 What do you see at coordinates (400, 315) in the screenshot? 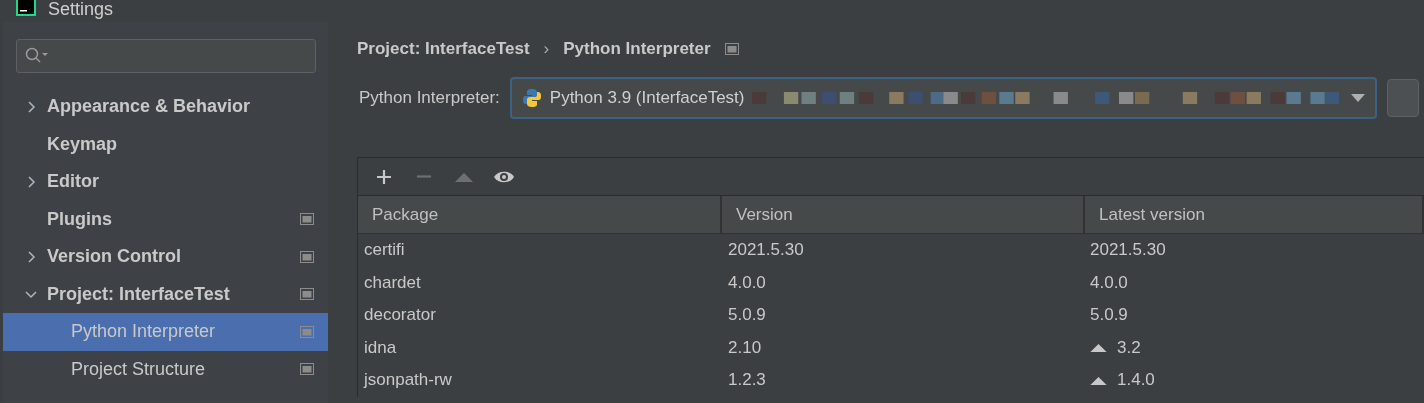
I see `table-cell-text: decorator` at bounding box center [400, 315].